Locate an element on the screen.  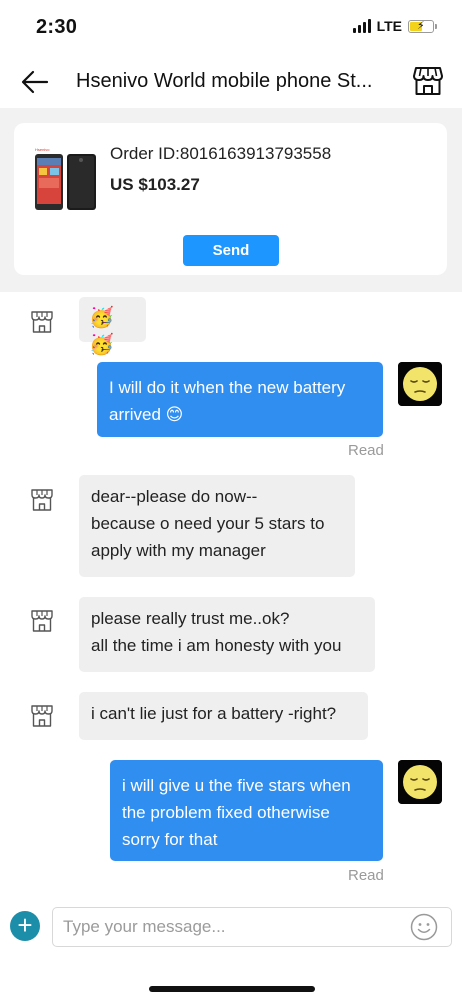
home-indicator is located at coordinates (232, 989).